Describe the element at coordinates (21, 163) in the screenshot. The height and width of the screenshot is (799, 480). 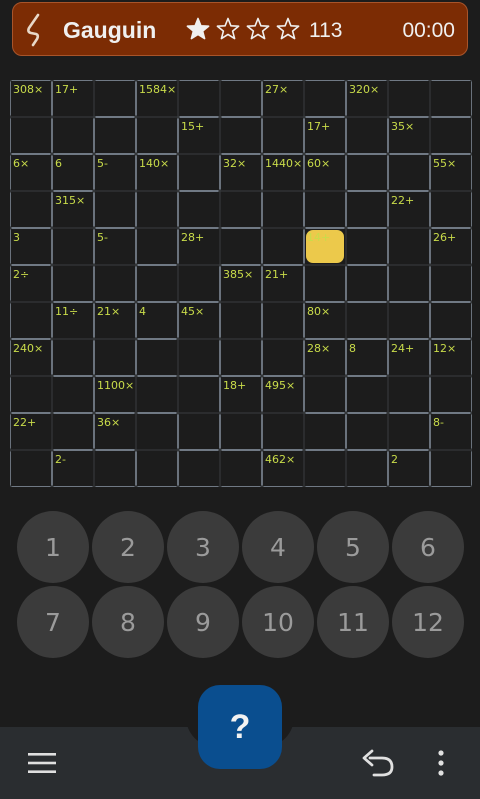
I see `cage-label: 6×` at that location.